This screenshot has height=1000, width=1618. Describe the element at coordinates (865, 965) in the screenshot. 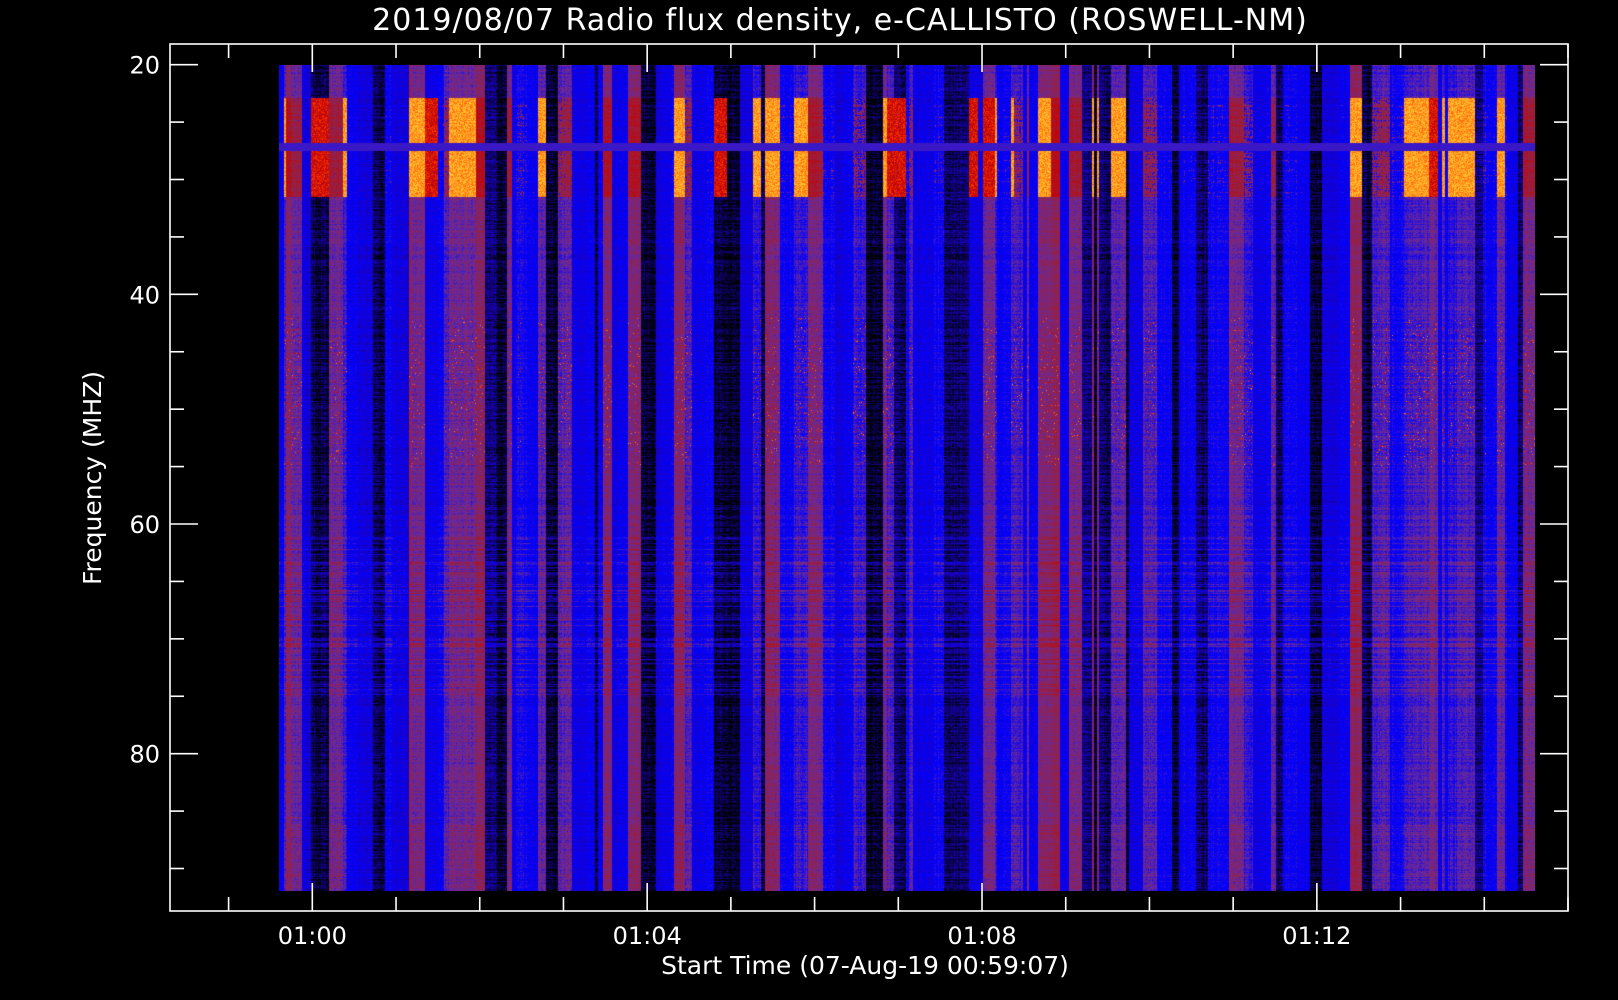

I see `x-axis-label: Start Time (07-Aug-19 00:59:07)` at that location.